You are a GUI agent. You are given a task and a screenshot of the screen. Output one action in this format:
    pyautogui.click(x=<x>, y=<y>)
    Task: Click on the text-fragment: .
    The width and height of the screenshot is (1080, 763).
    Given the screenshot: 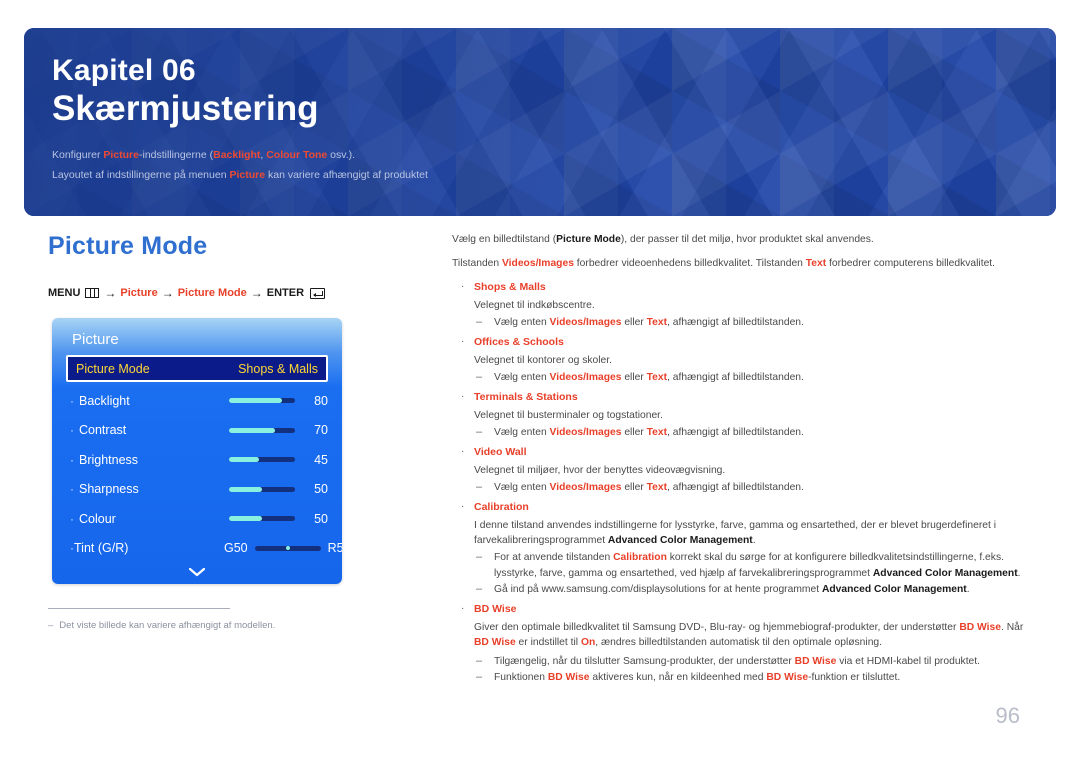 What is the action you would take?
    pyautogui.click(x=1019, y=573)
    